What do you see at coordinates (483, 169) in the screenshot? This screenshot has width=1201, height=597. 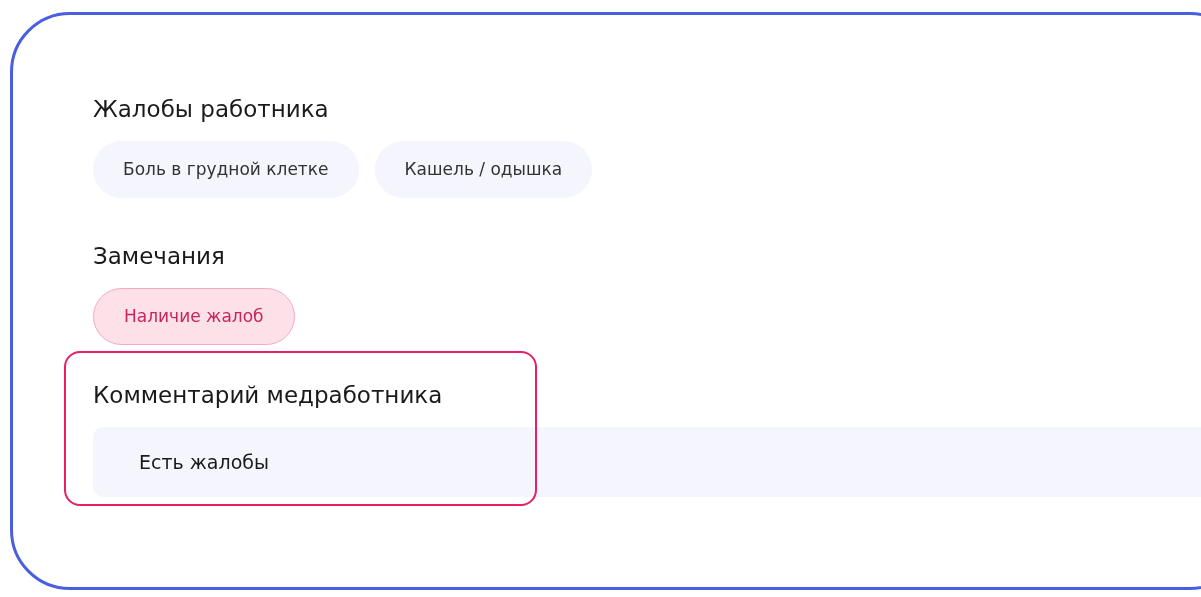 I see `tag: Кашель / одышка` at bounding box center [483, 169].